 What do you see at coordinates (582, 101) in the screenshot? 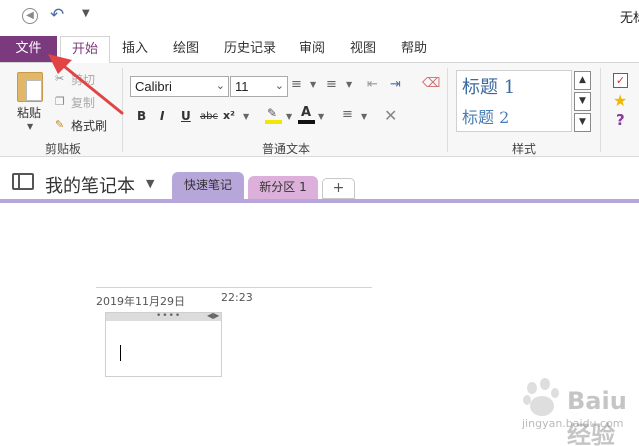
I see `styles-scroll-down-icon: ▼` at bounding box center [582, 101].